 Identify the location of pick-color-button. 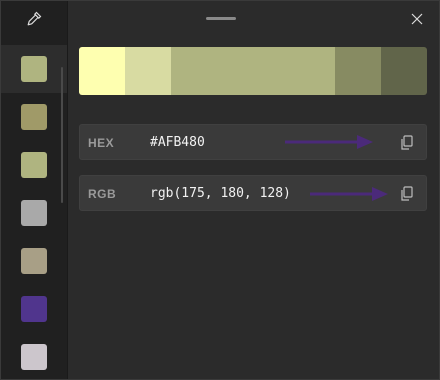
(34, 19).